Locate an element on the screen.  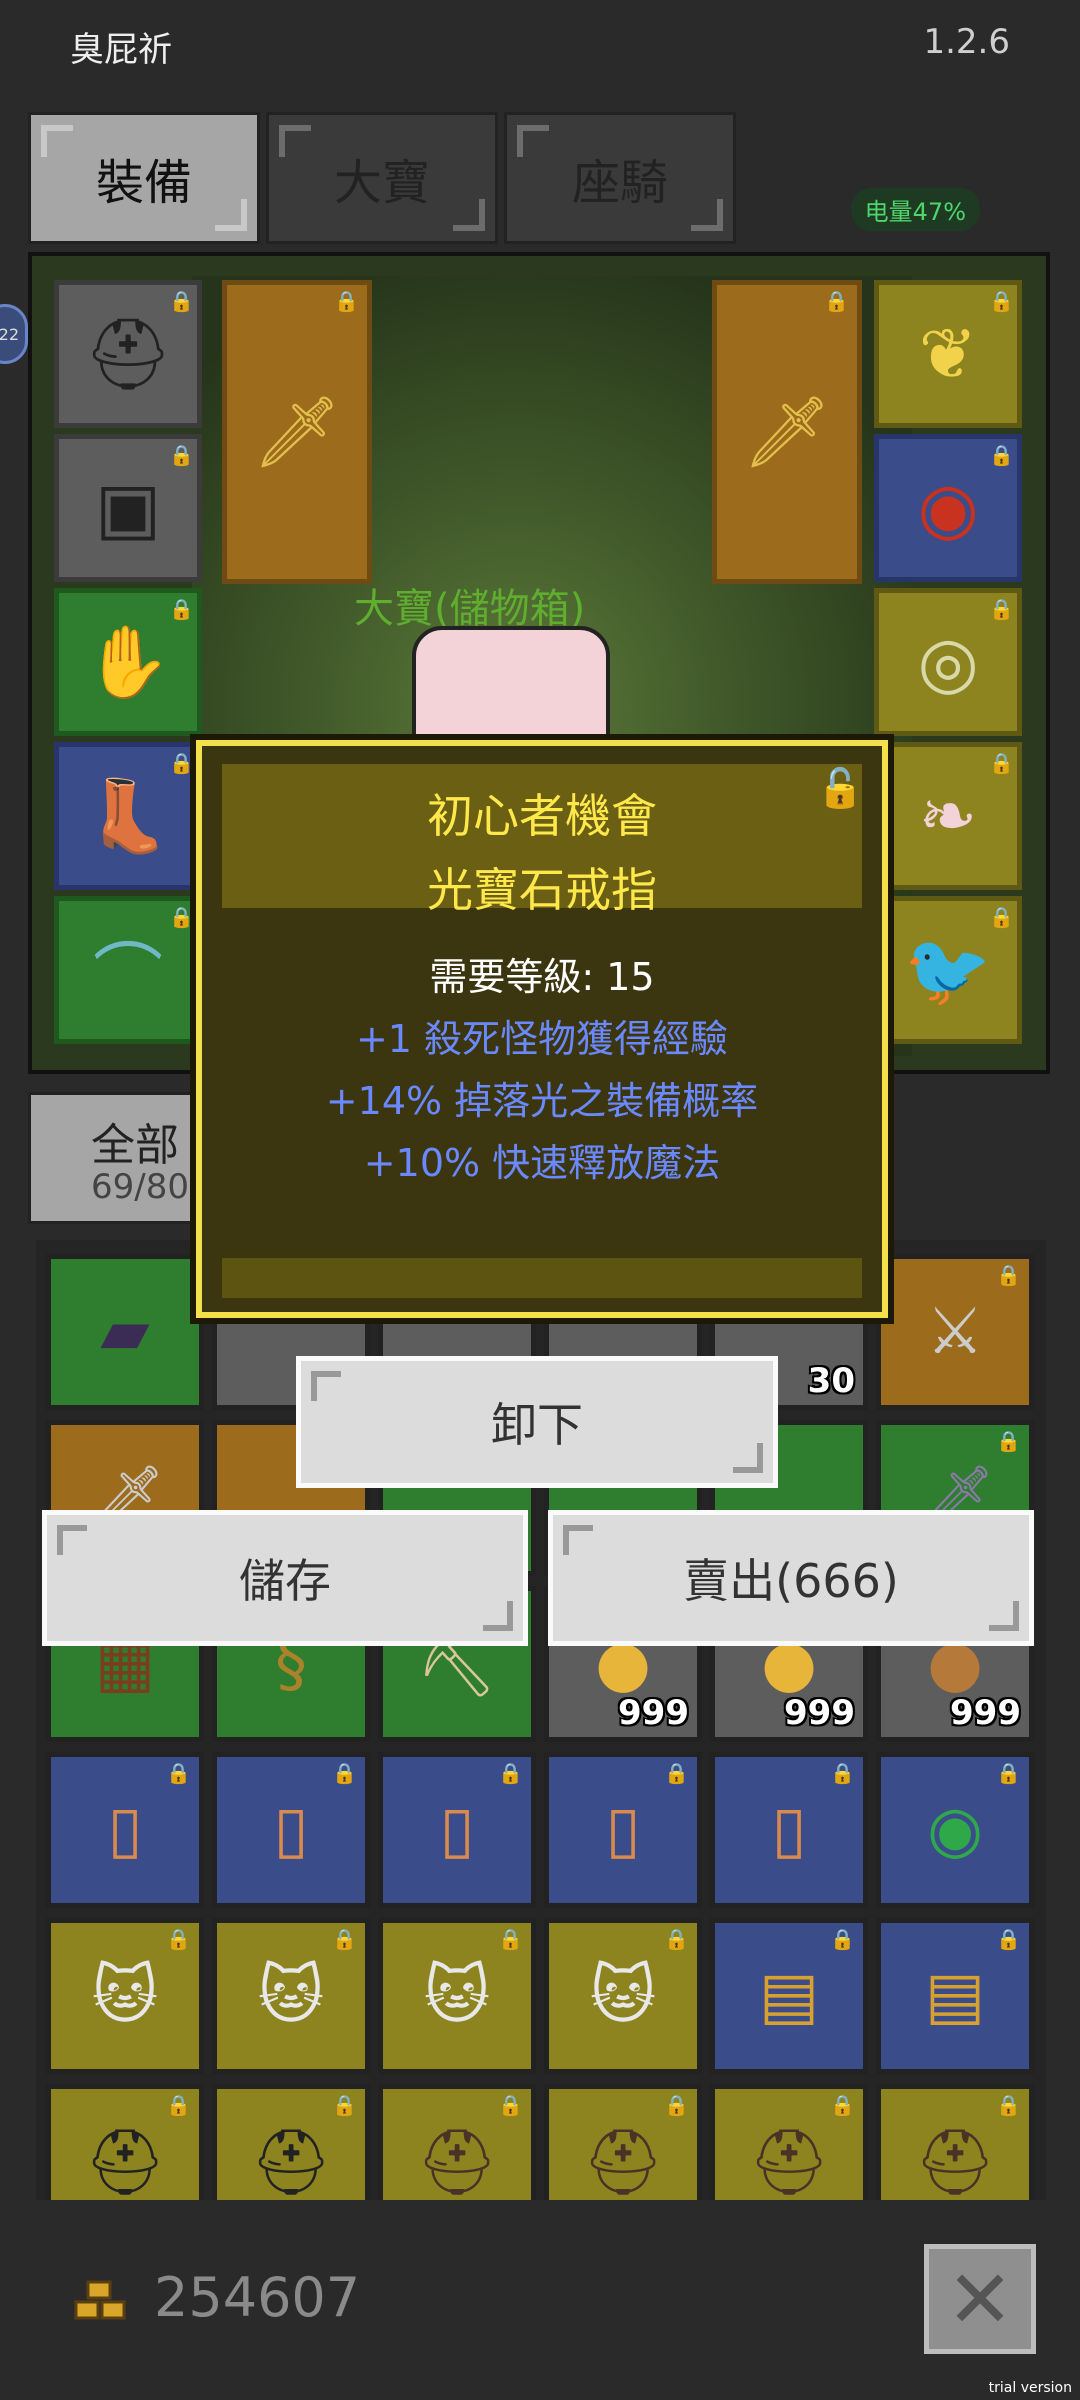
equip-slot-belt: ⌒ 🔒 is located at coordinates (128, 970).